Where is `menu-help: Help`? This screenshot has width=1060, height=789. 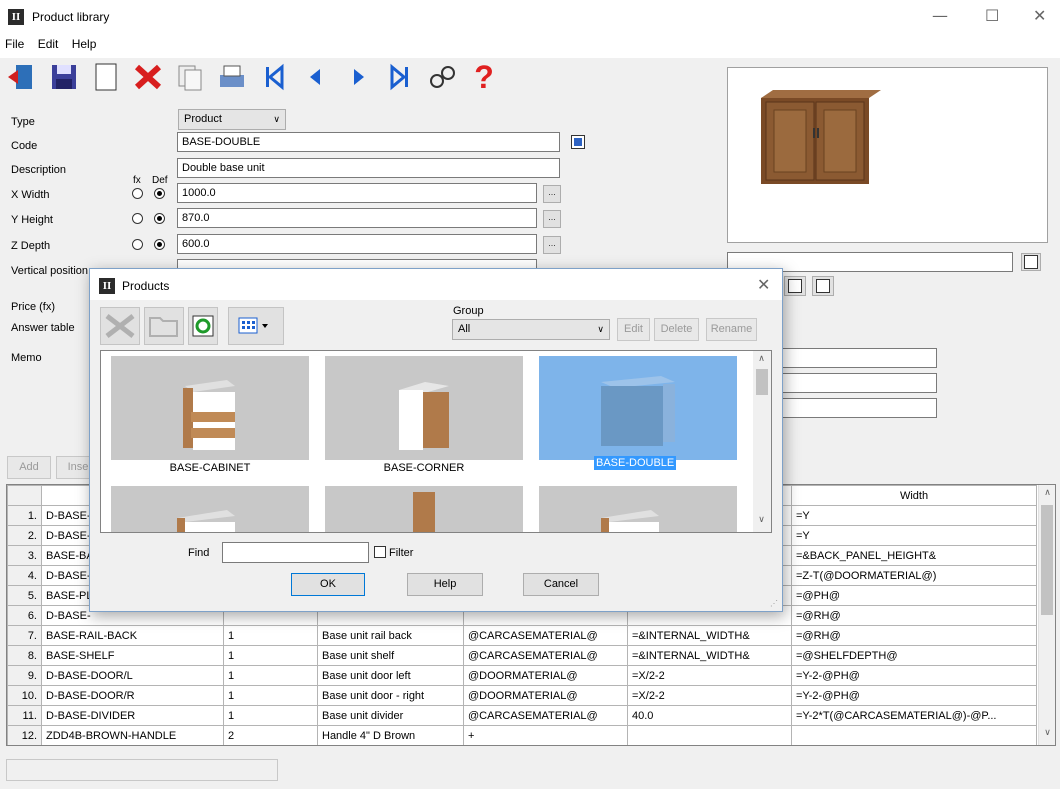
menu-help: Help is located at coordinates (84, 44).